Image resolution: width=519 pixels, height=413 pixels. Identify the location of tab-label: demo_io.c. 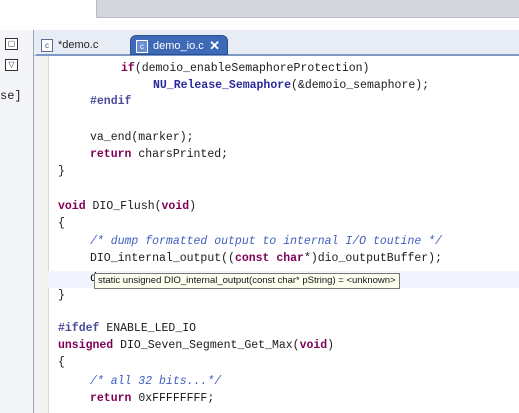
(178, 46).